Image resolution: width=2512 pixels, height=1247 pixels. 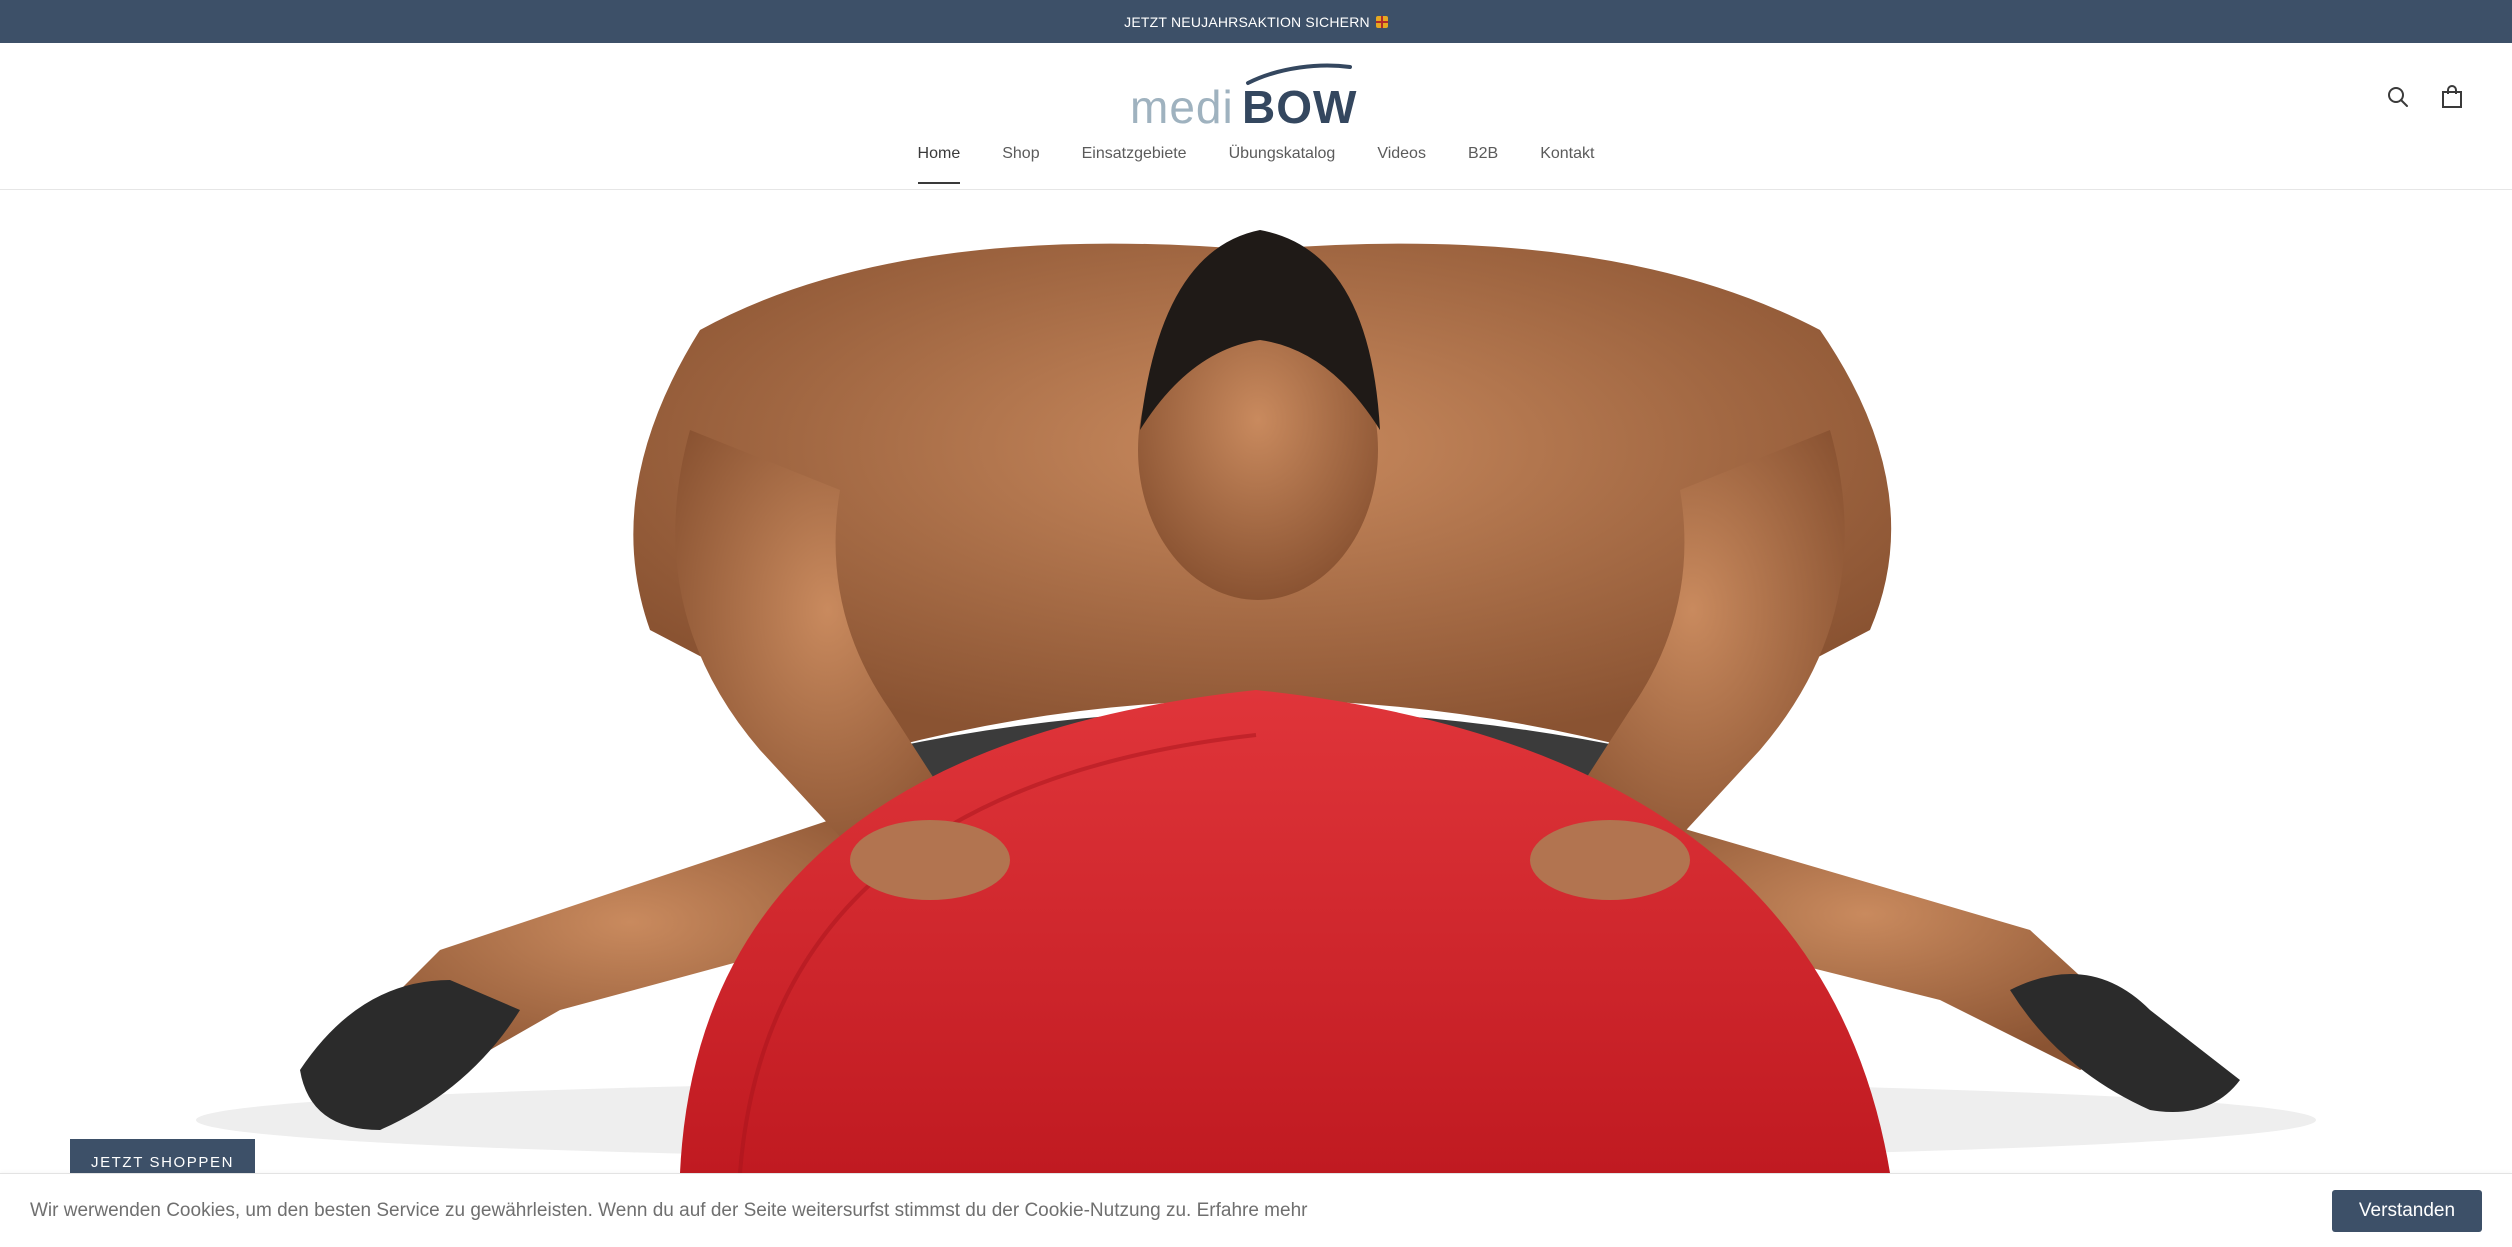 I want to click on nav-item-videos: Videos, so click(x=1401, y=164).